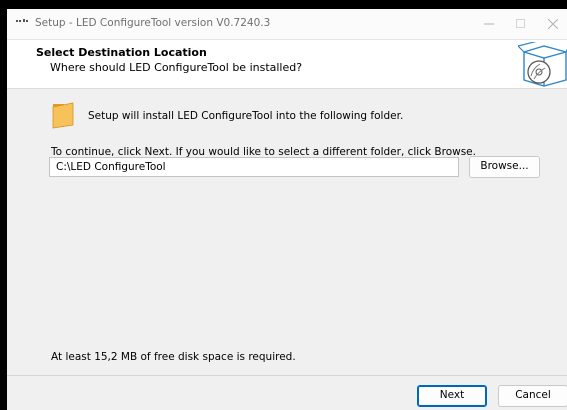  I want to click on minimize-icon, so click(489, 24).